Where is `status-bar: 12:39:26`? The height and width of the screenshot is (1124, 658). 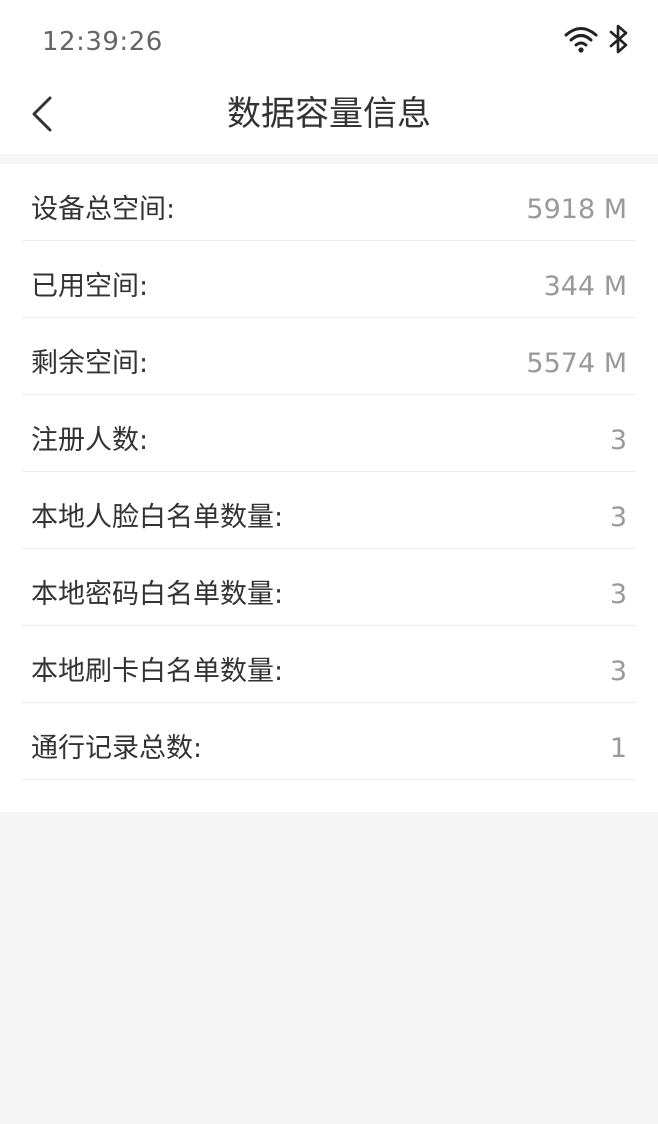
status-bar: 12:39:26 is located at coordinates (329, 39).